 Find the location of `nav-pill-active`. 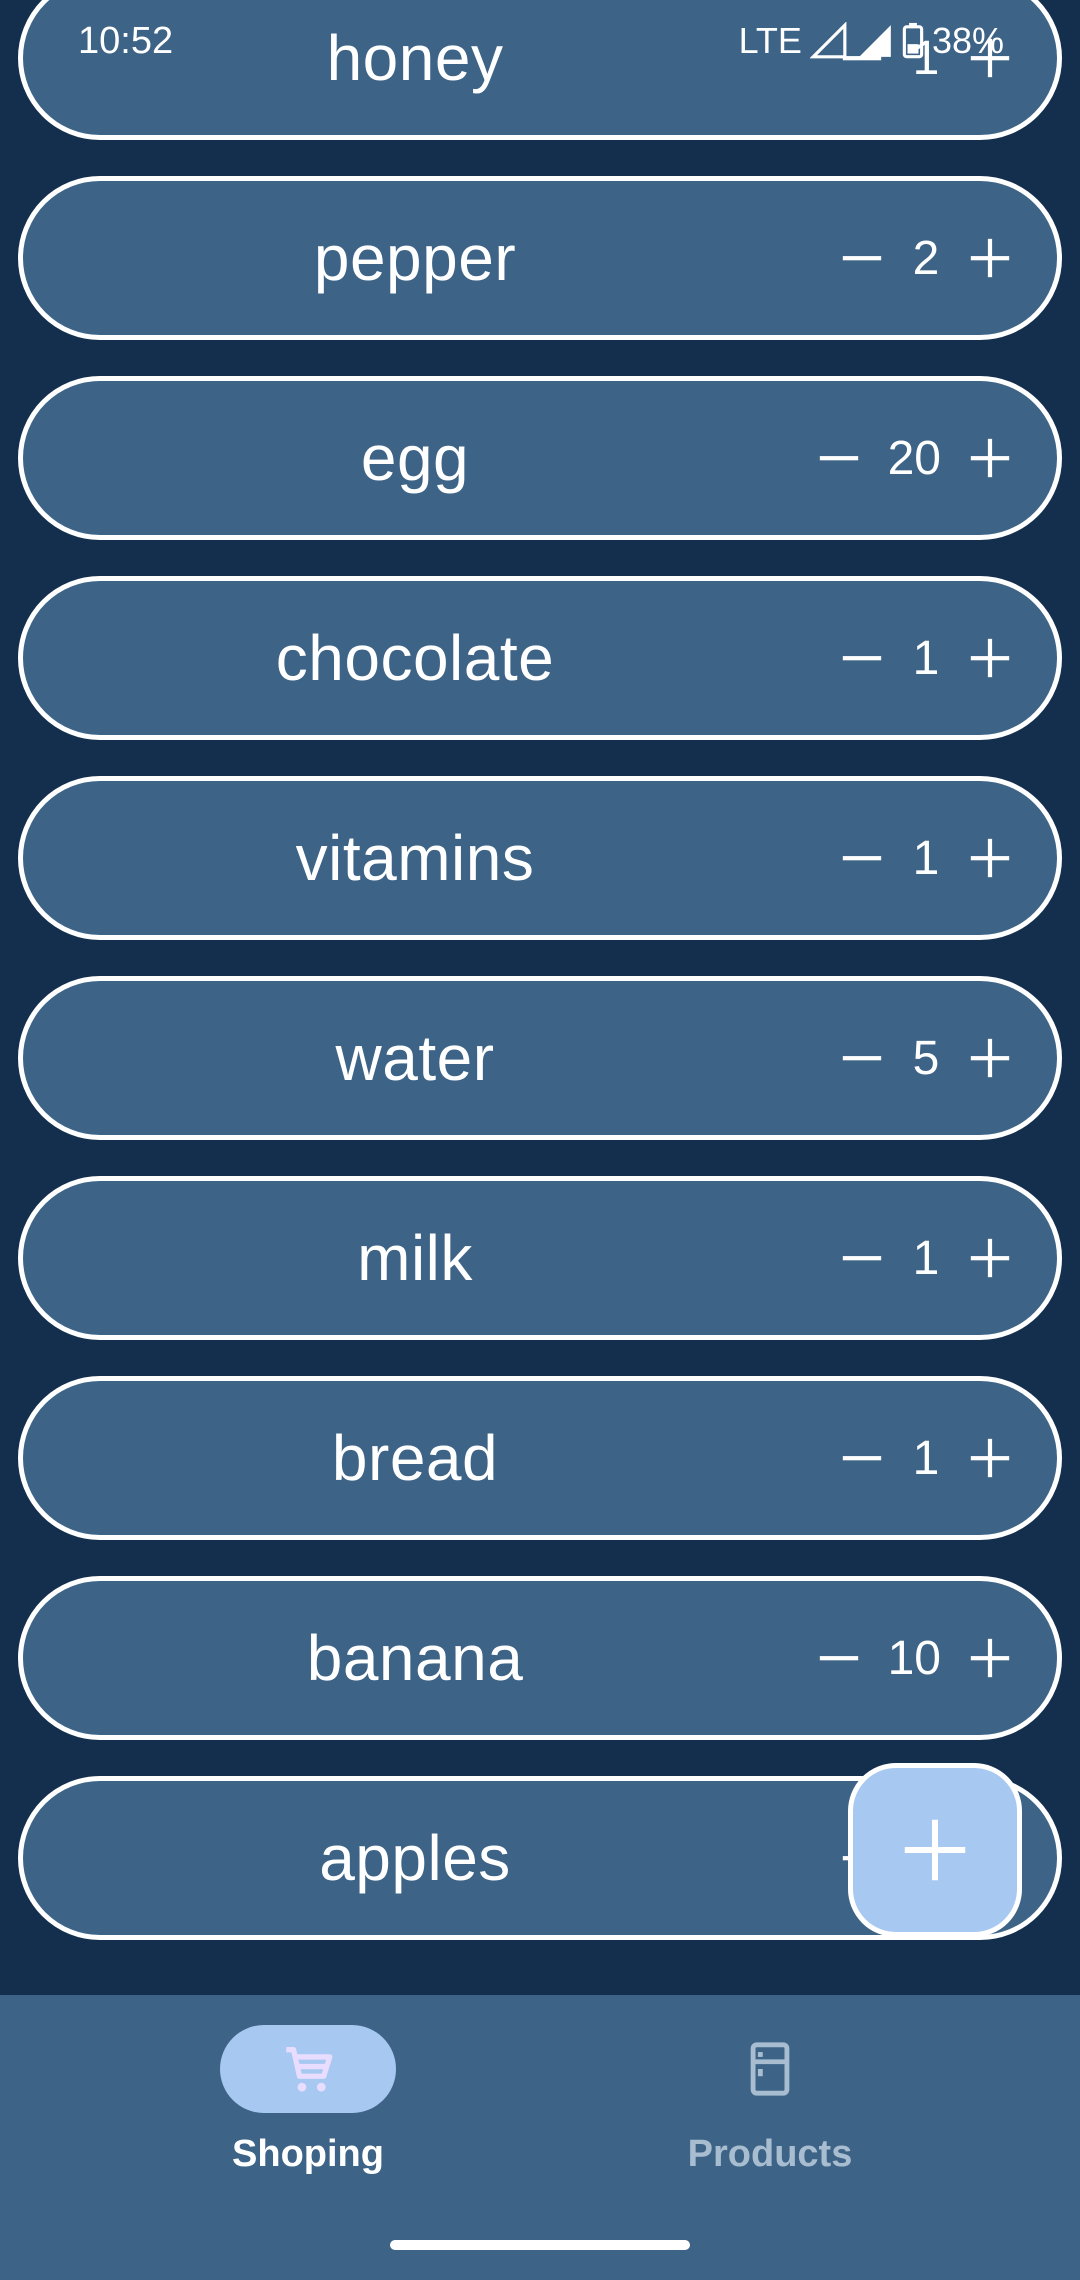

nav-pill-active is located at coordinates (308, 2069).